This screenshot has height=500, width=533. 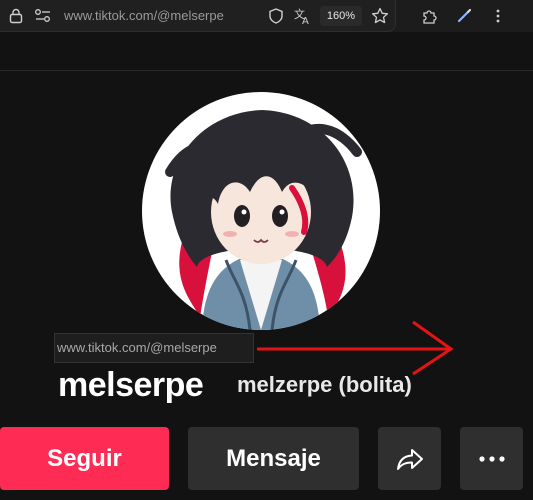 I want to click on url-text: www.tiktok.com/@melserpe, so click(x=144, y=15).